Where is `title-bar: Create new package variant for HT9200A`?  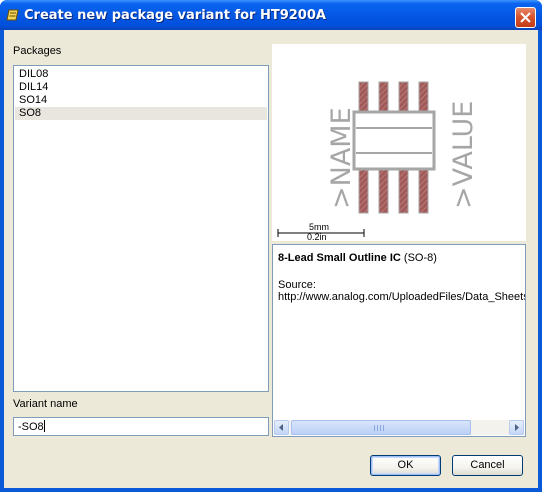 title-bar: Create new package variant for HT9200A is located at coordinates (271, 15).